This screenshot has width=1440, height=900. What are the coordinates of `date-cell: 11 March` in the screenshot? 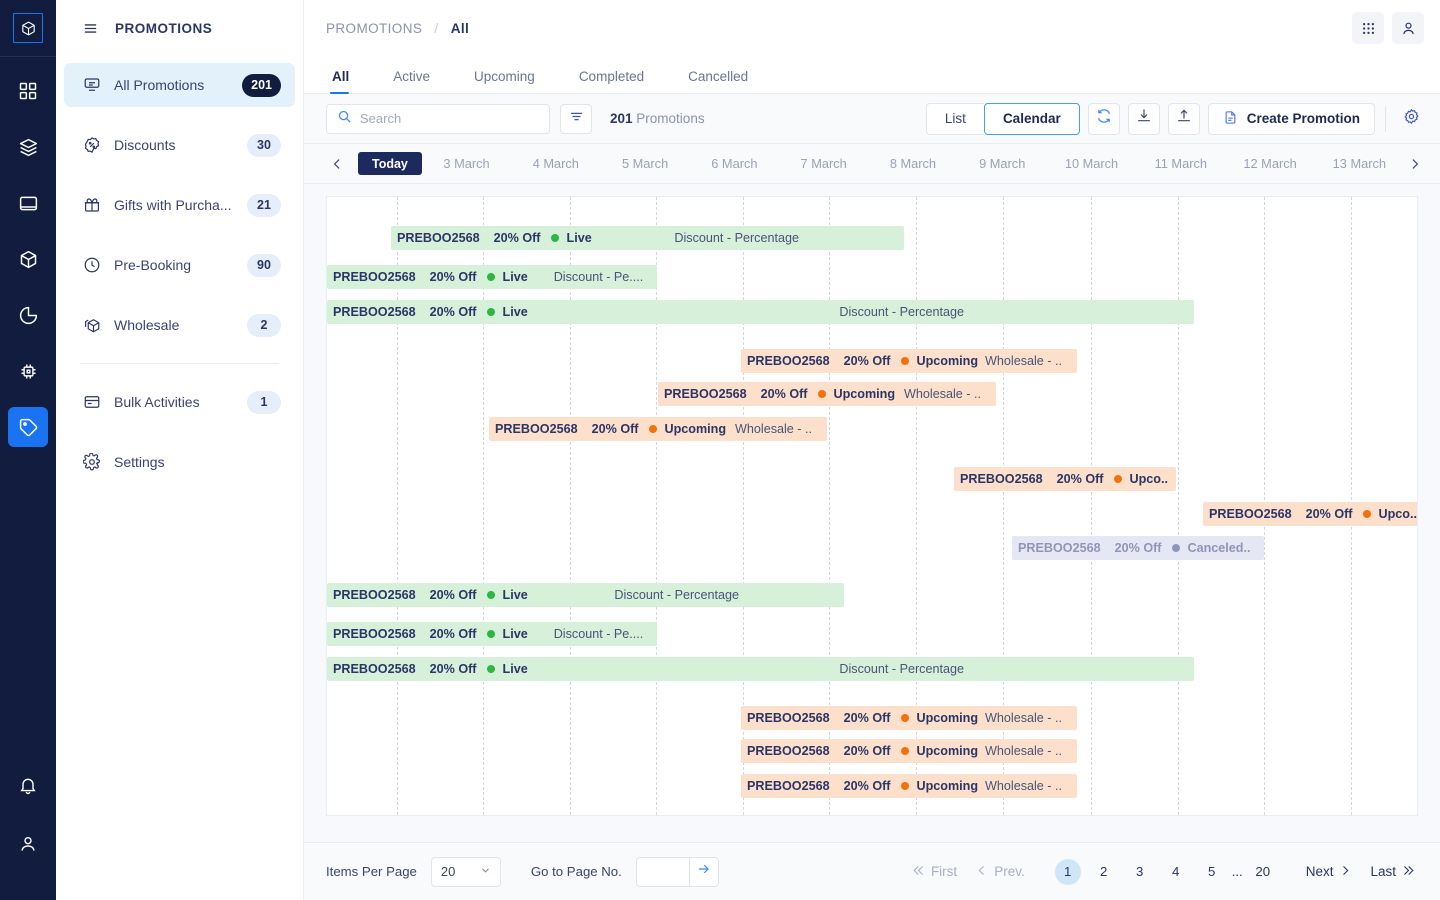 It's located at (1180, 163).